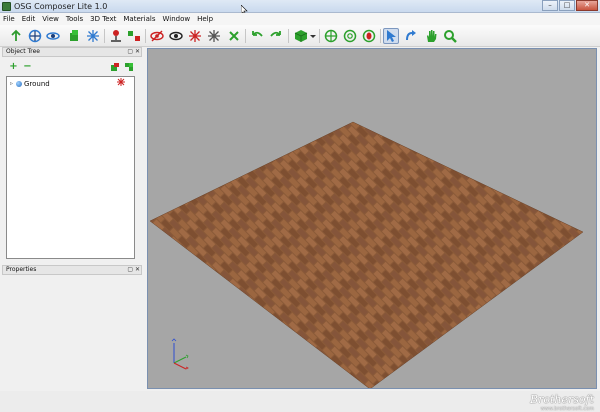 The height and width of the screenshot is (412, 600). What do you see at coordinates (300, 6) in the screenshot?
I see `title-bar: OSG Composer Lite 1.0 – □ ✕` at bounding box center [300, 6].